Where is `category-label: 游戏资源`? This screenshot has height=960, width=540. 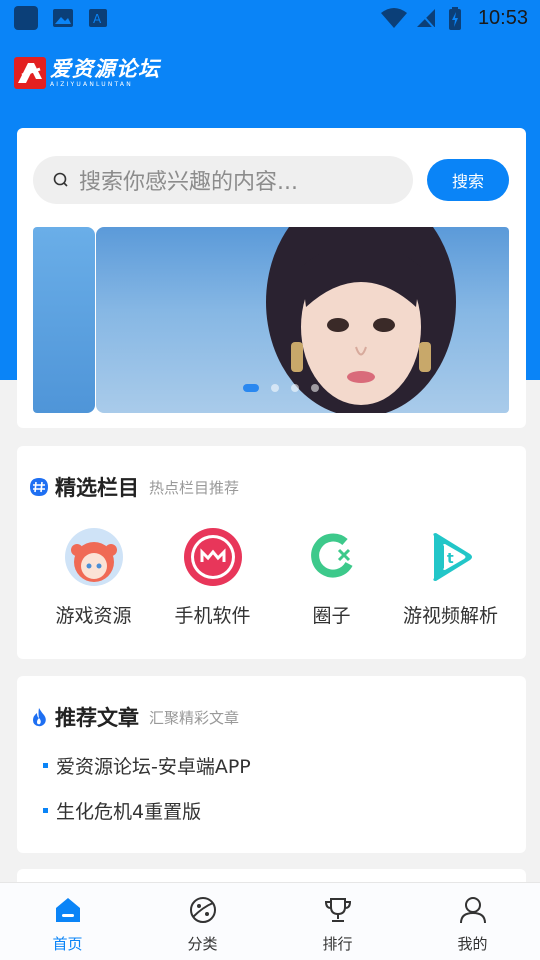
category-label: 游戏资源 is located at coordinates (93, 616).